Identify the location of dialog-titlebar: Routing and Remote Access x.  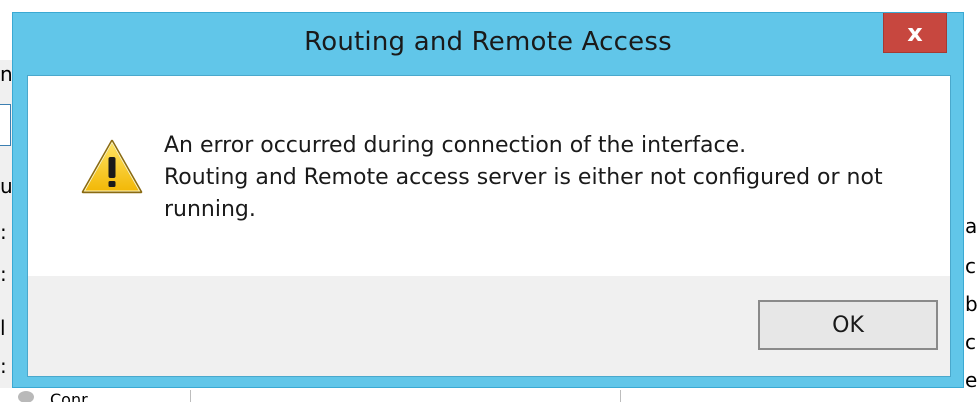
(488, 44).